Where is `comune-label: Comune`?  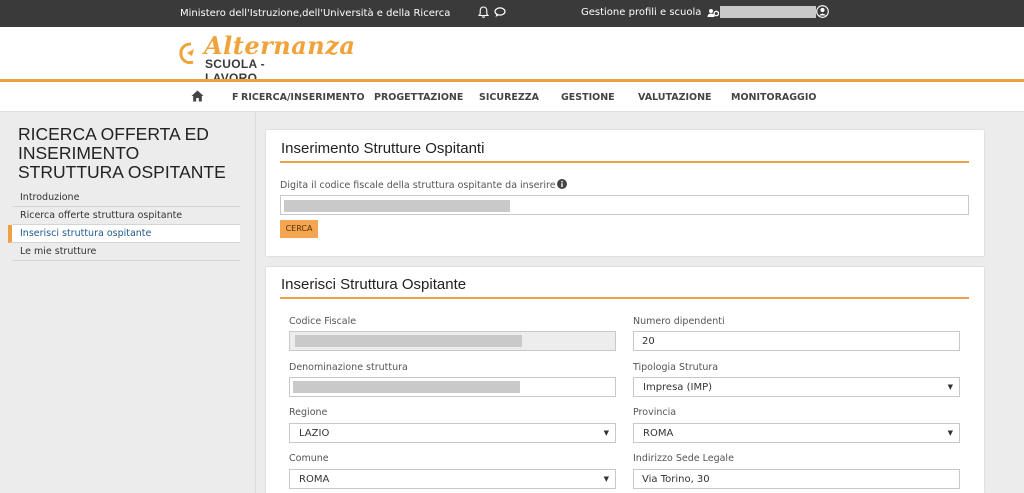
comune-label: Comune is located at coordinates (309, 458).